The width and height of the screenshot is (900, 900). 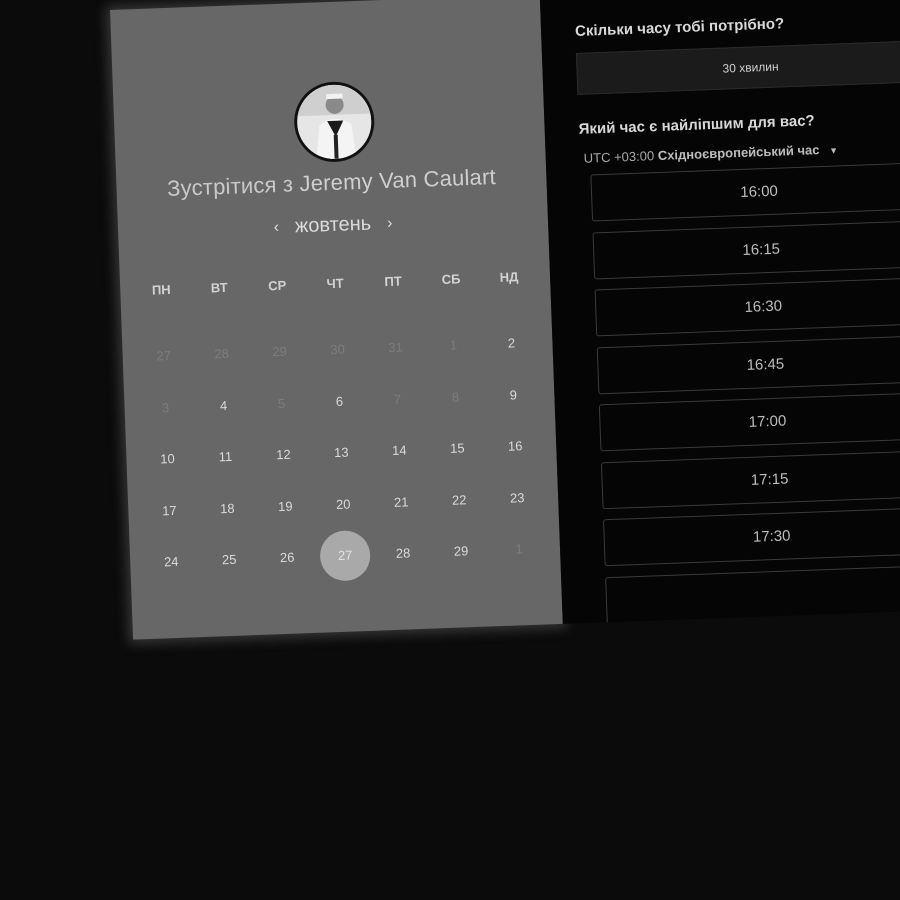 What do you see at coordinates (276, 227) in the screenshot?
I see `chevron-left-icon: ‹` at bounding box center [276, 227].